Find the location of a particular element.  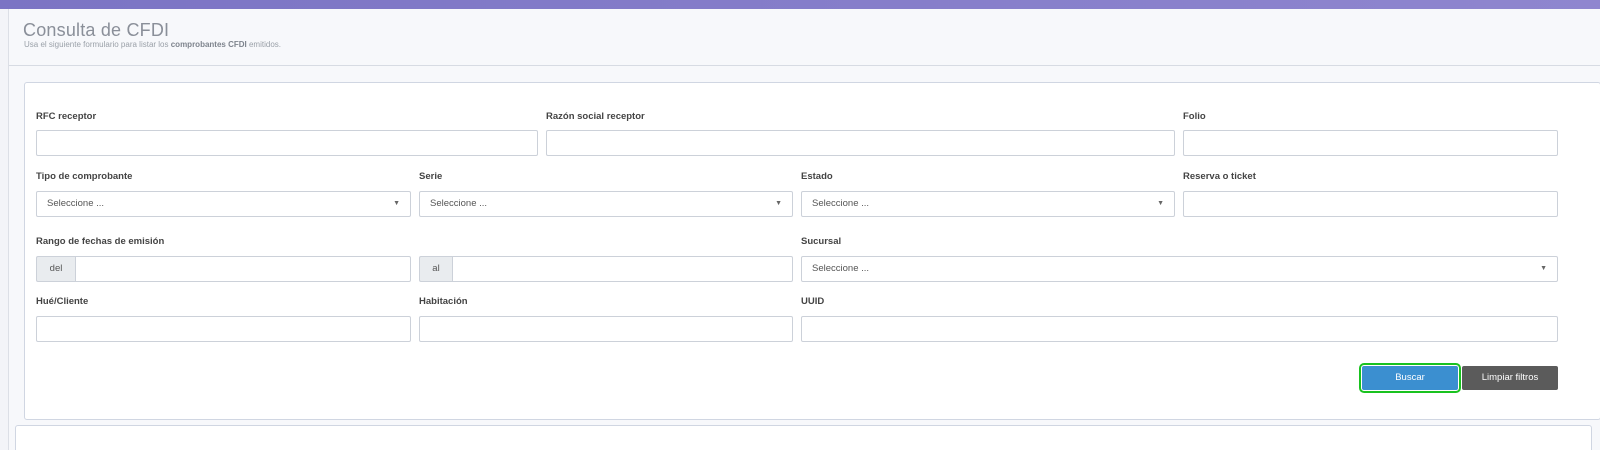

razon-social-input is located at coordinates (860, 143).